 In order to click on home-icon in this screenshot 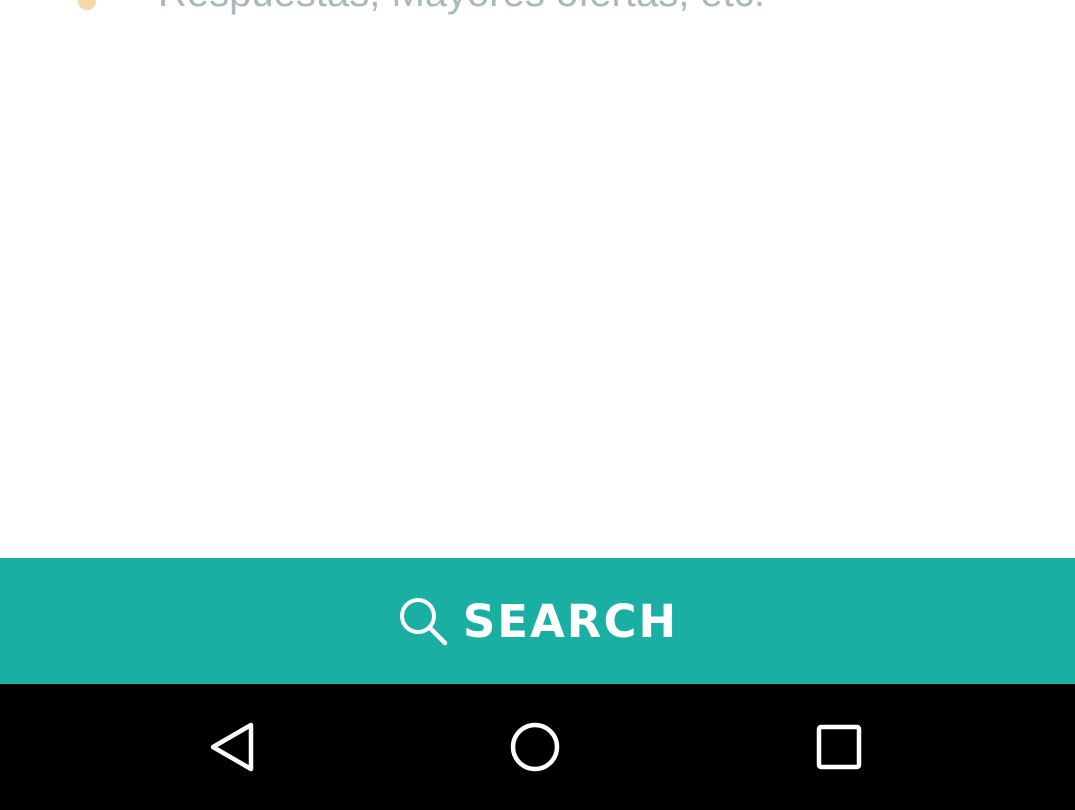, I will do `click(535, 747)`.